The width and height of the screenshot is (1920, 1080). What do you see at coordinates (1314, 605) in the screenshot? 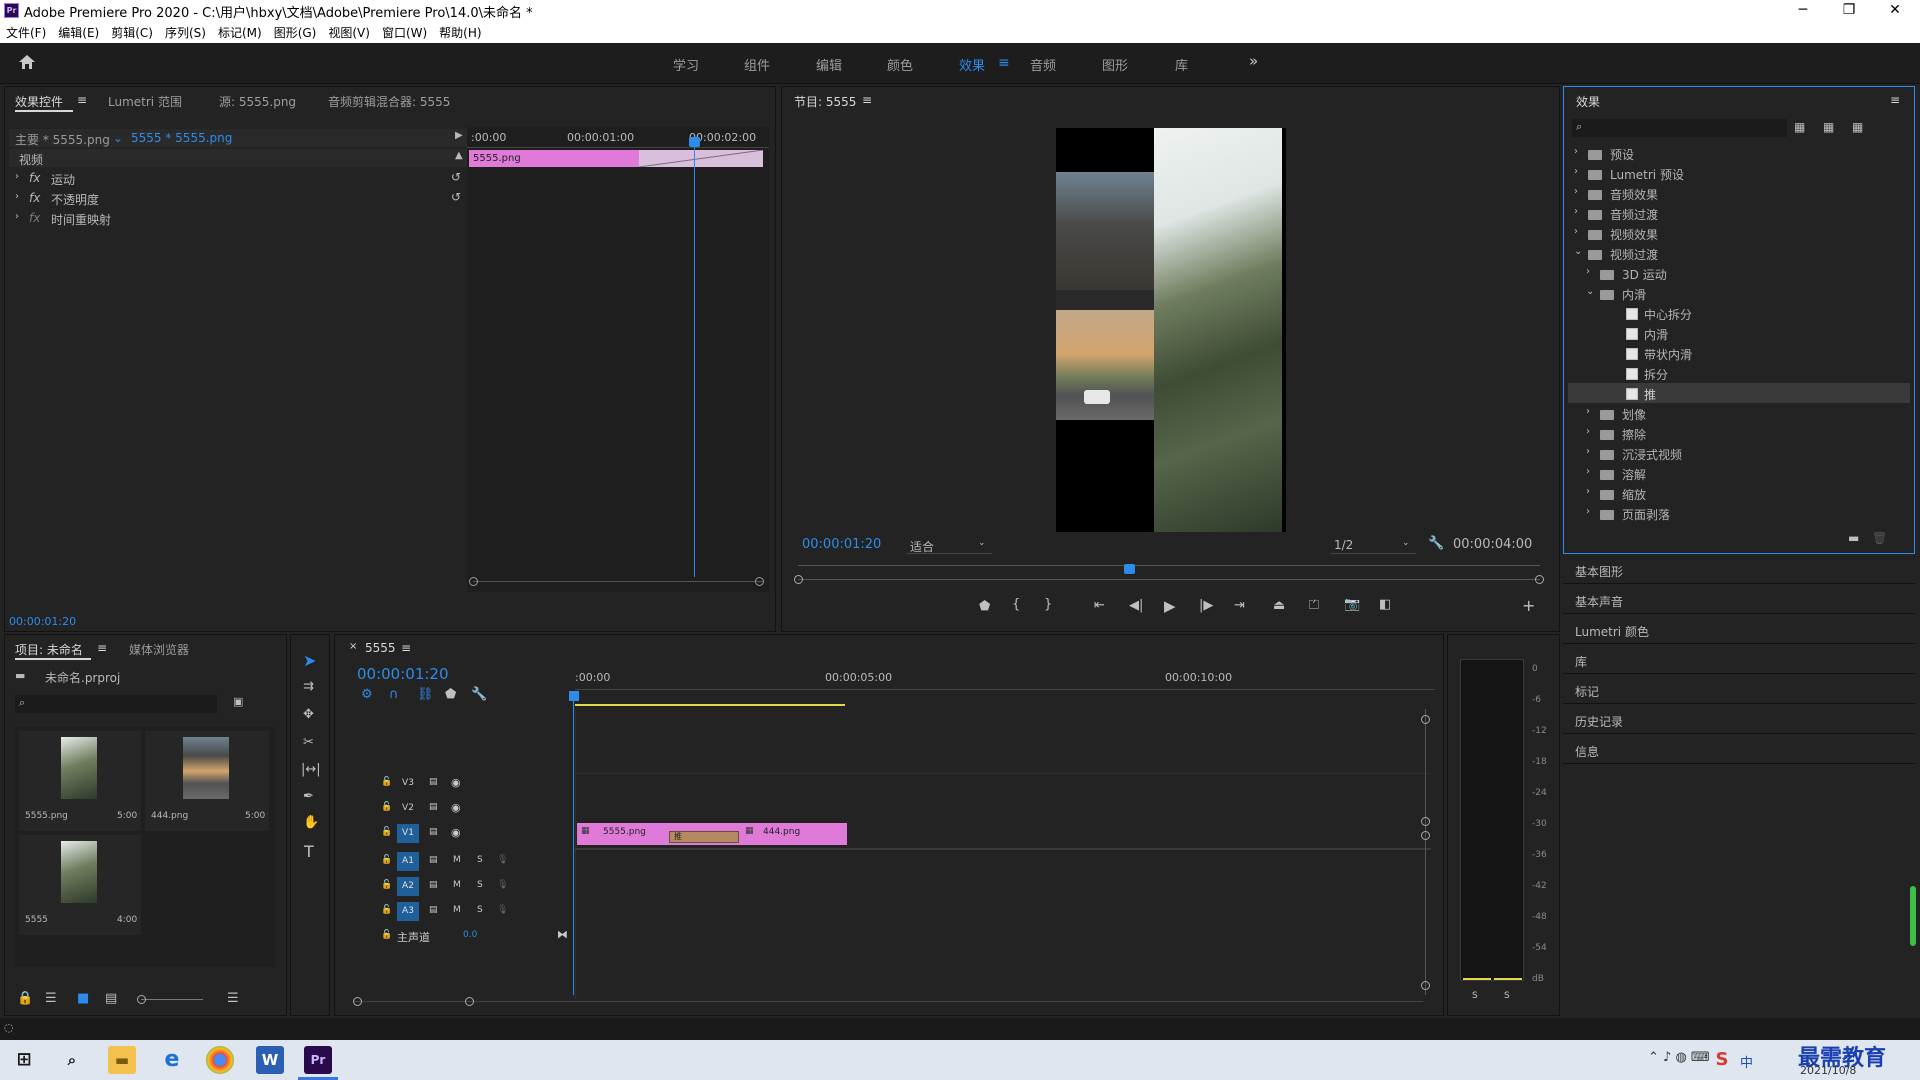
I see `extract-icon: ⏍` at bounding box center [1314, 605].